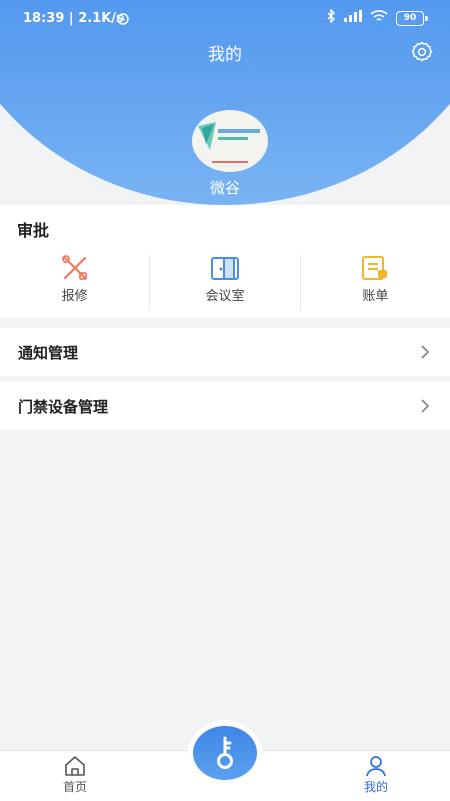 This screenshot has width=450, height=801. What do you see at coordinates (44, 18) in the screenshot?
I see `clock-text: 18:39` at bounding box center [44, 18].